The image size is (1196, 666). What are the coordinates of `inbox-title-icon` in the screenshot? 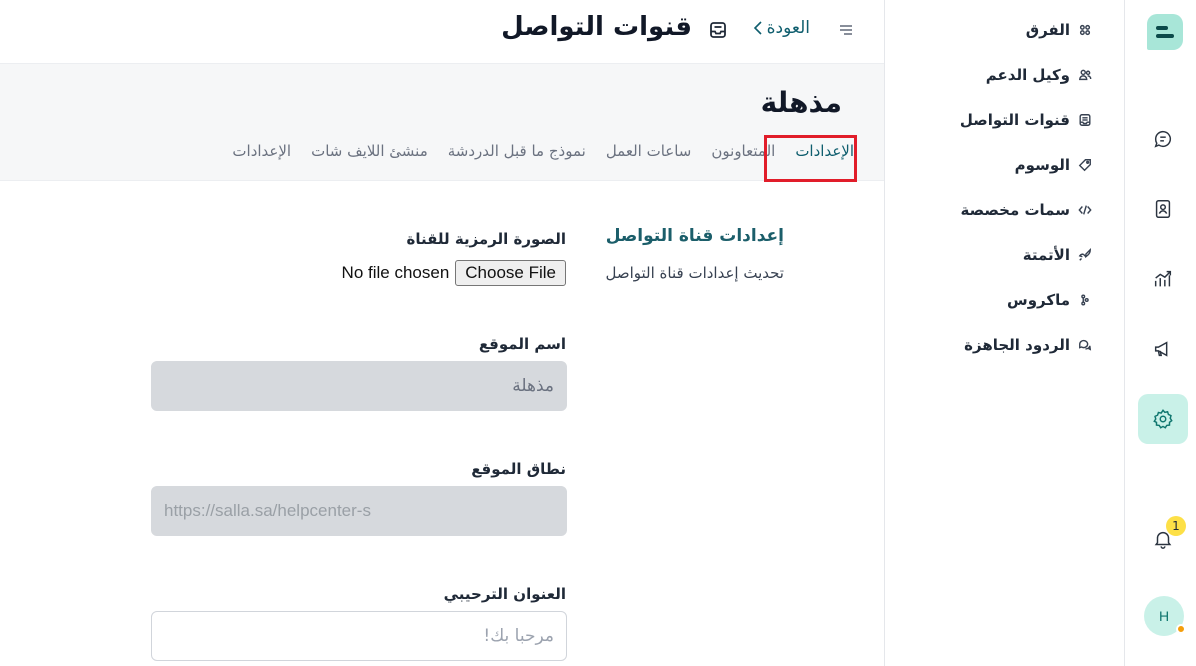 It's located at (718, 30).